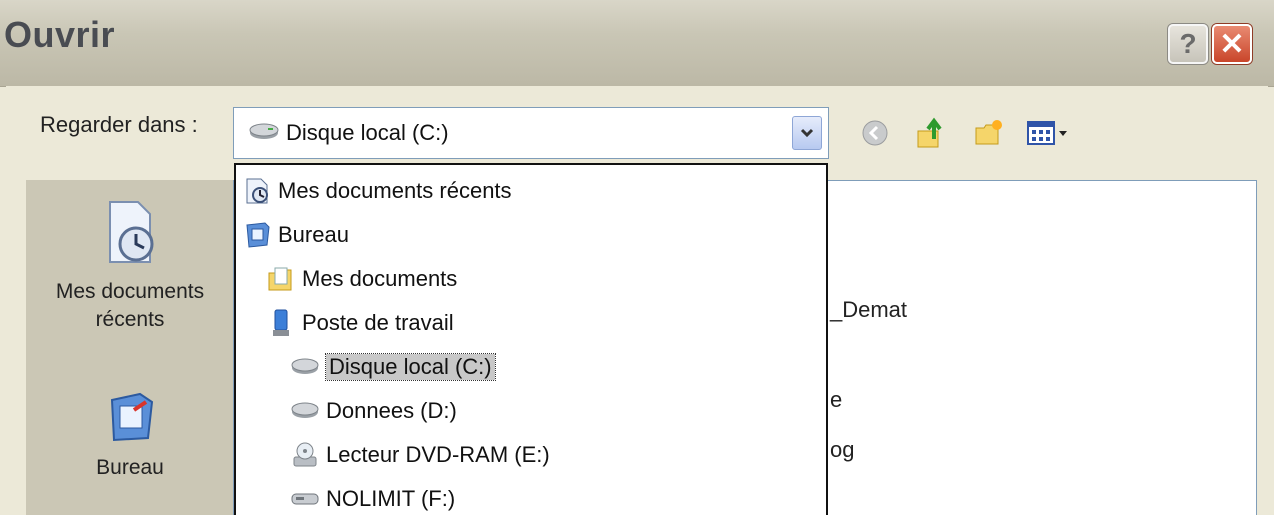  Describe the element at coordinates (380, 278) in the screenshot. I see `dropdown-item-label: Mes documents` at that location.